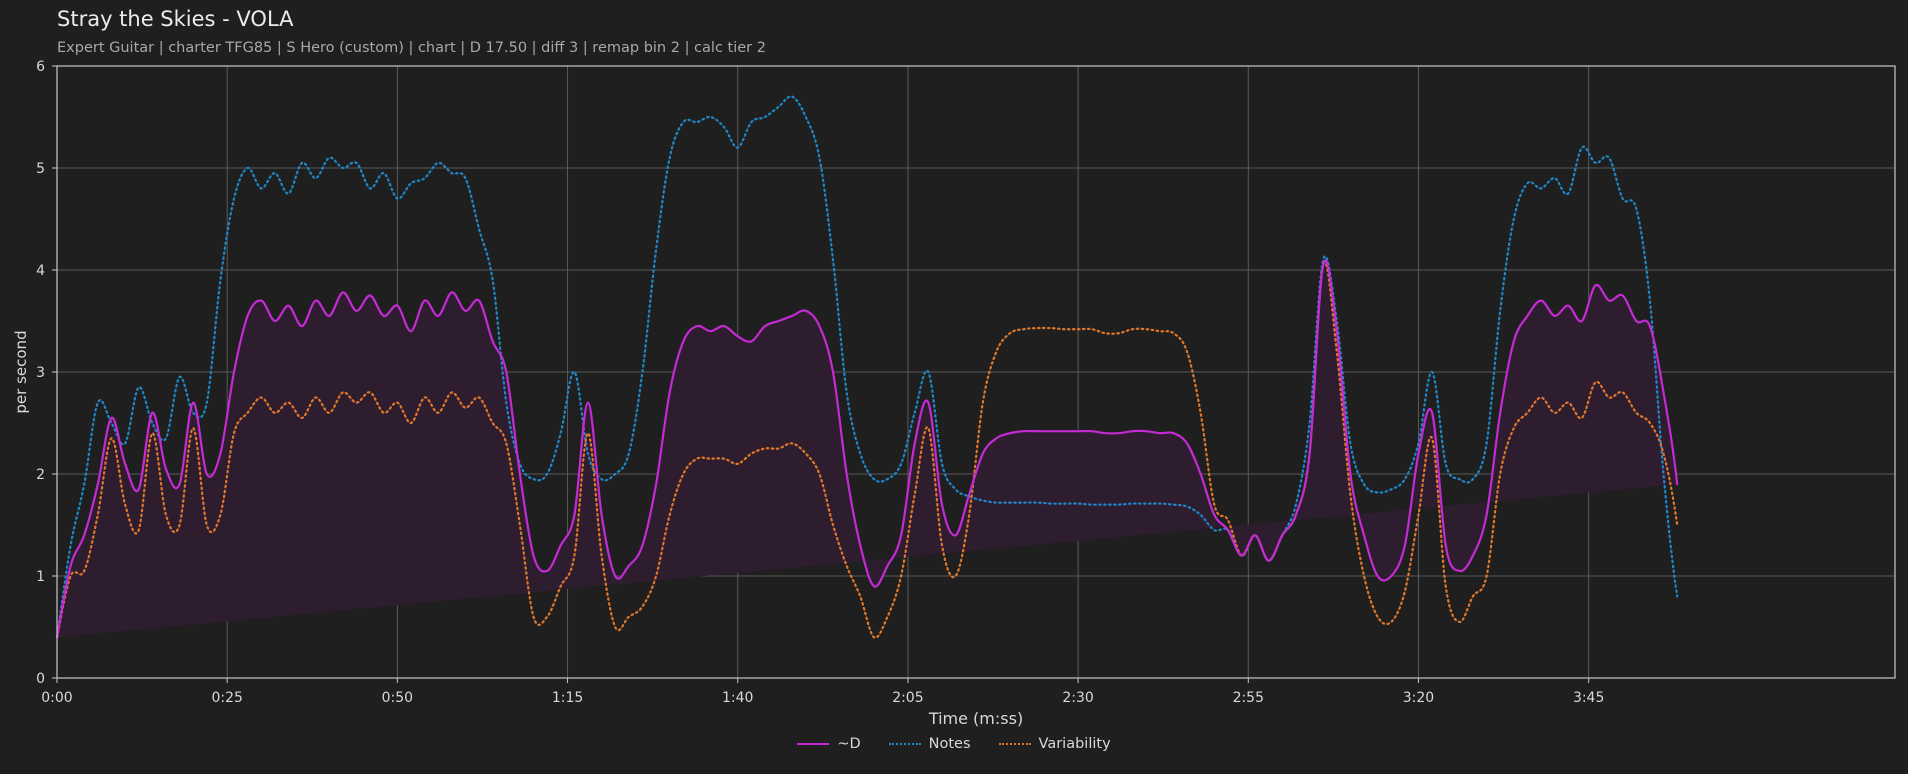 The image size is (1908, 774). What do you see at coordinates (737, 698) in the screenshot?
I see `x-tick-label: 1:40` at bounding box center [737, 698].